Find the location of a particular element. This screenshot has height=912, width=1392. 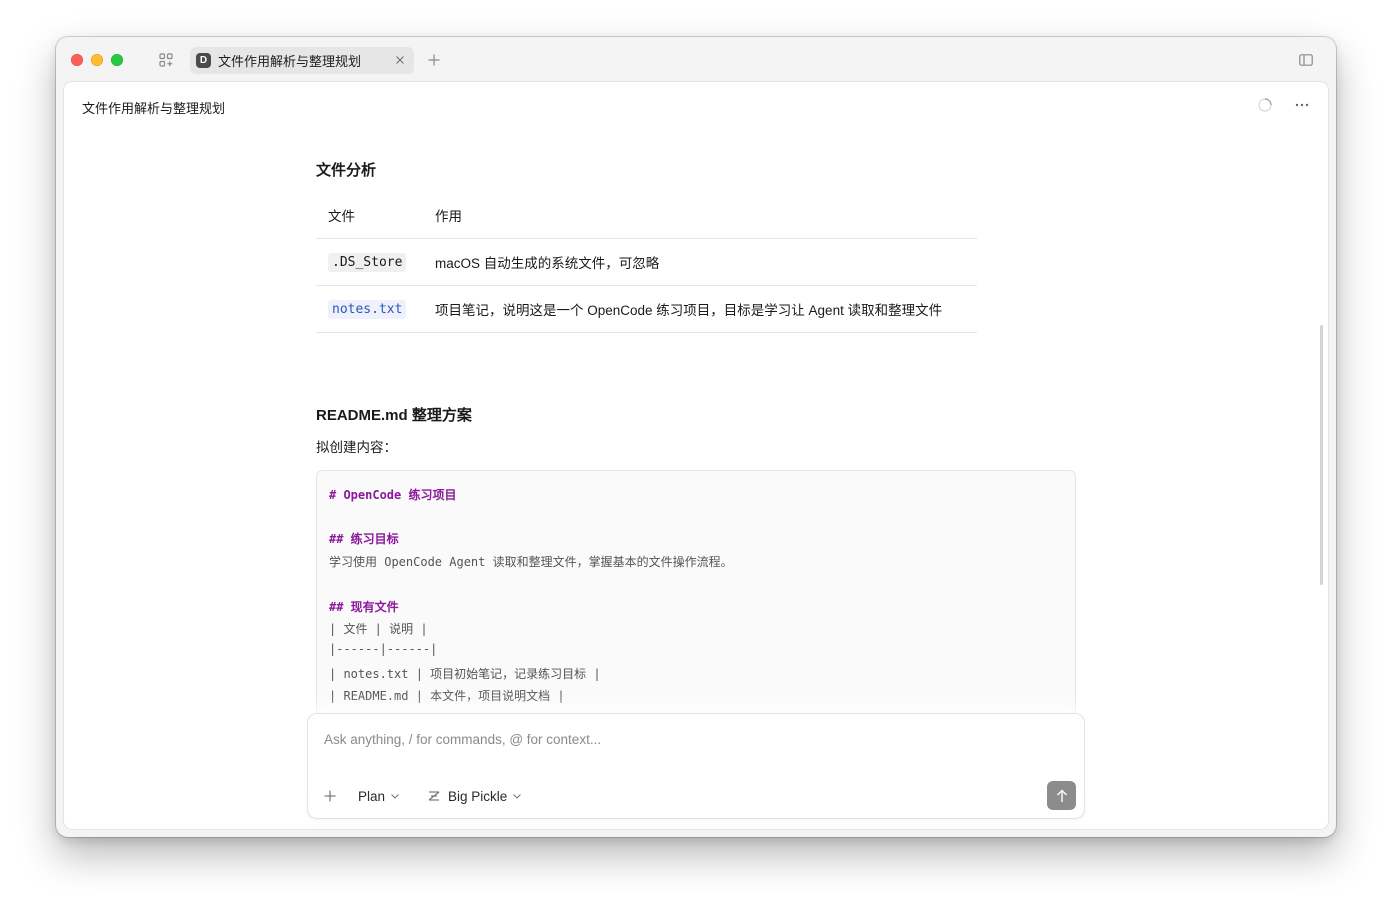

scrollbar is located at coordinates (1321, 455).